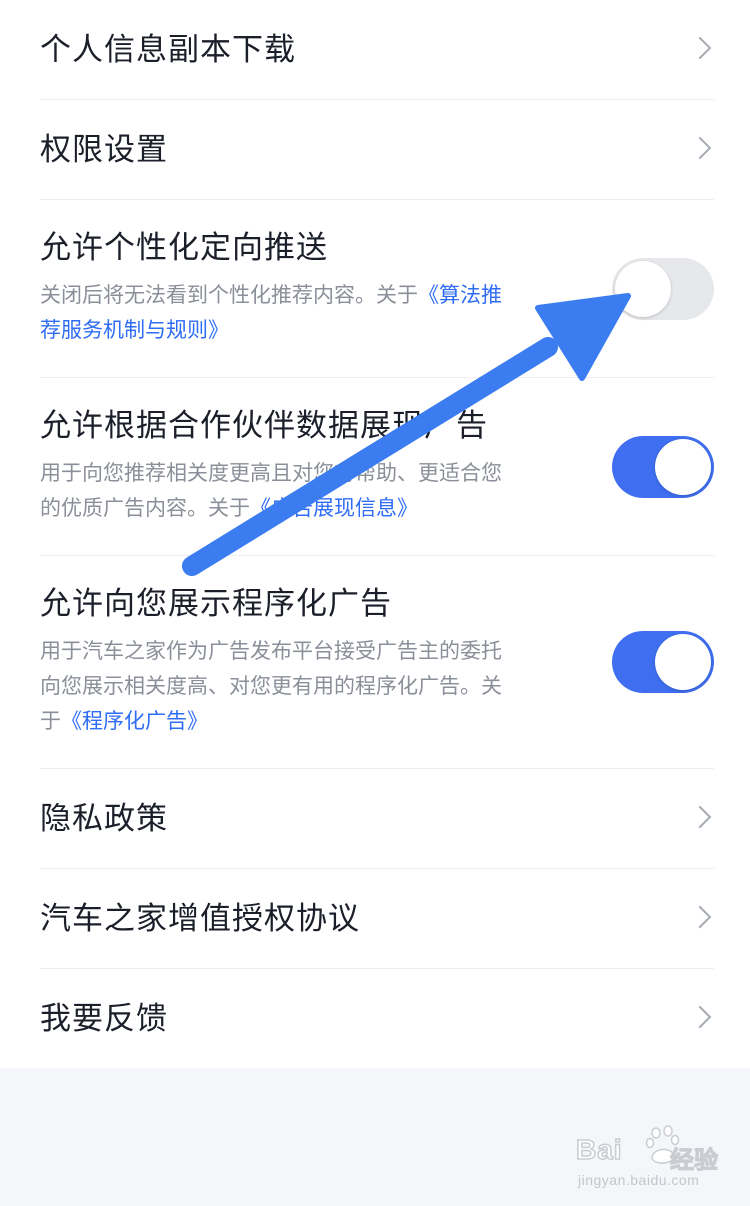  Describe the element at coordinates (377, 819) in the screenshot. I see `row-privacy-policy: 隐私政策` at that location.